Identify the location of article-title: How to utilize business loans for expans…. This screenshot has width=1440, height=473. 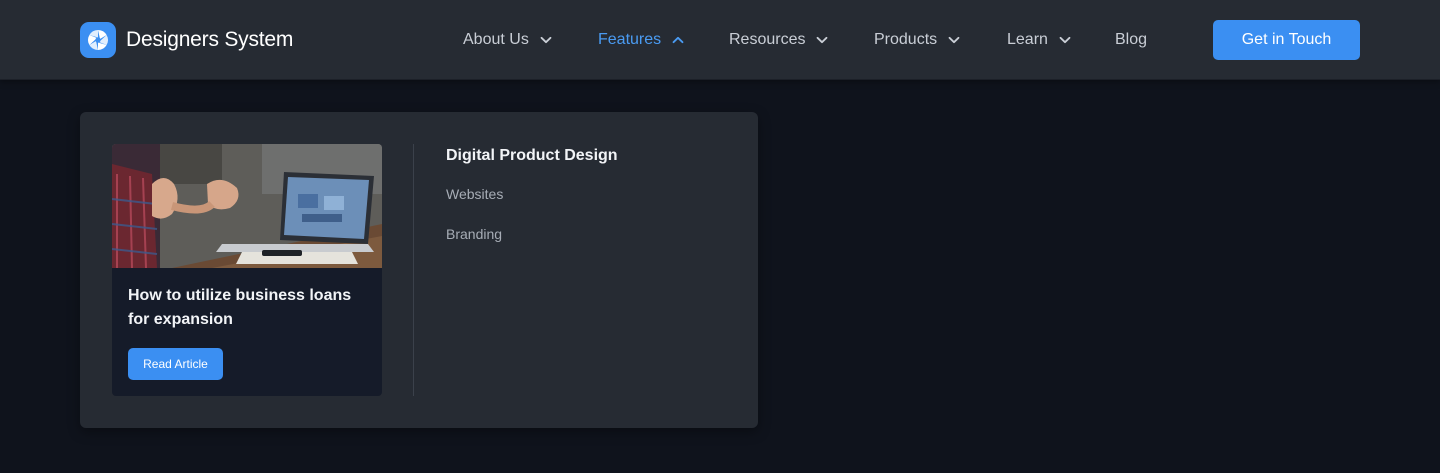
(248, 308).